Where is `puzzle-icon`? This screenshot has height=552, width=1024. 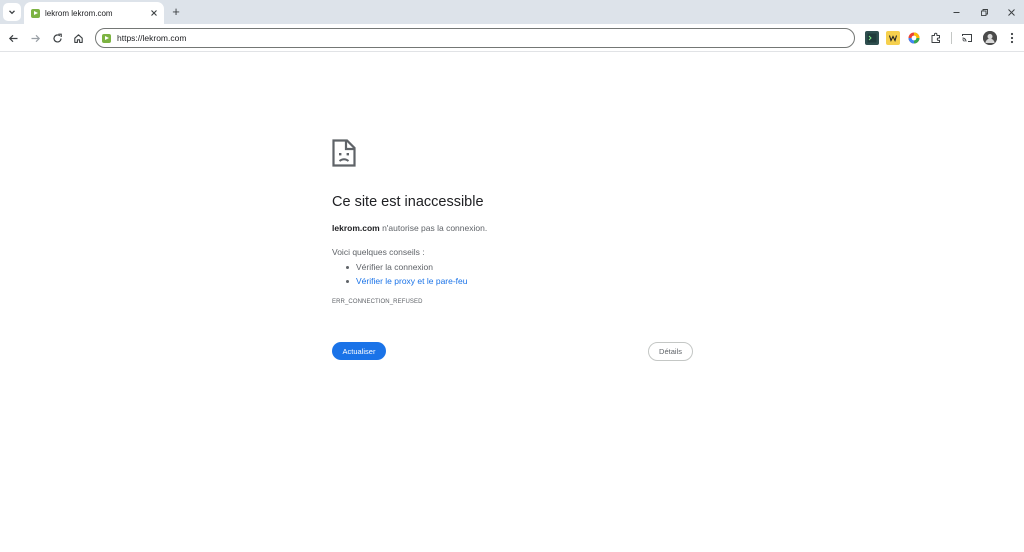 puzzle-icon is located at coordinates (935, 37).